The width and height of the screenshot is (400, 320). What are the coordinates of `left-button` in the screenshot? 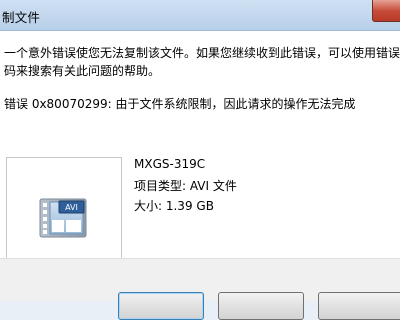 It's located at (161, 306).